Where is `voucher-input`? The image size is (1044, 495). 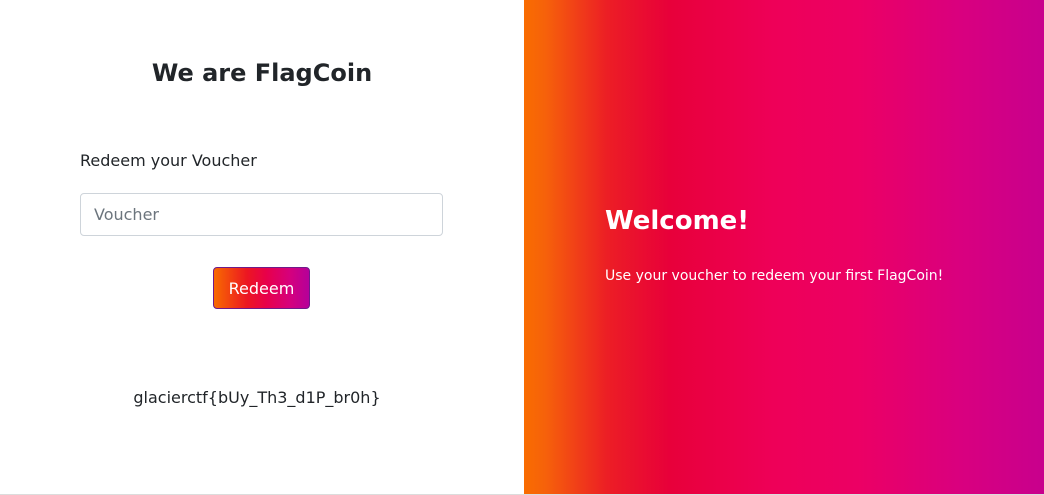 voucher-input is located at coordinates (261, 214).